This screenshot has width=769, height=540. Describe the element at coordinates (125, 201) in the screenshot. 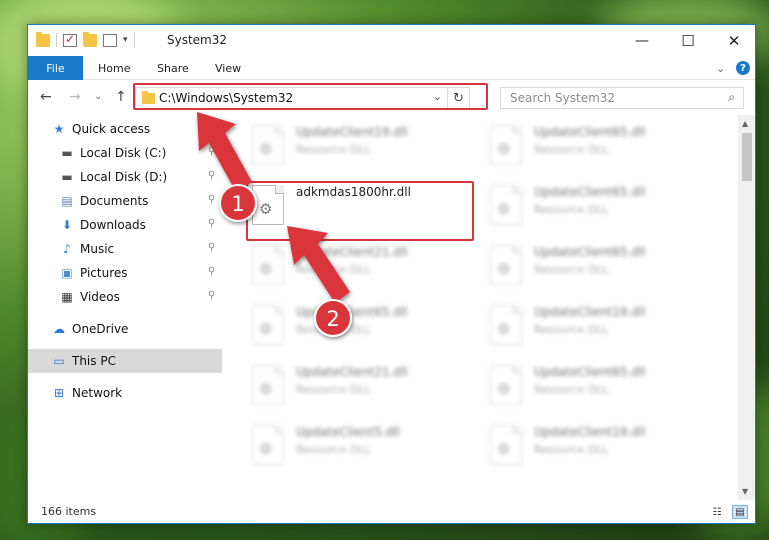

I see `sidebar-item: ▤ Documents ⚲` at that location.